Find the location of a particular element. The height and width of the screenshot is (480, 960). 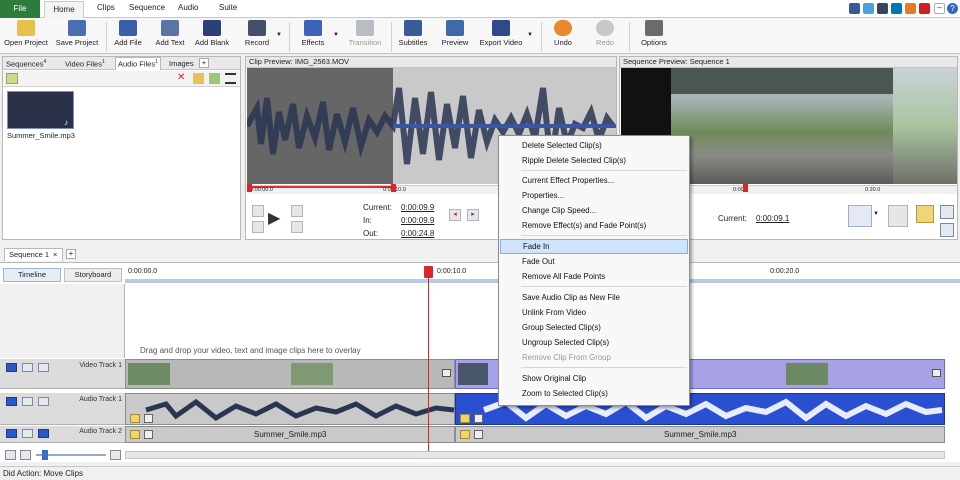

email-icon is located at coordinates (910, 8).